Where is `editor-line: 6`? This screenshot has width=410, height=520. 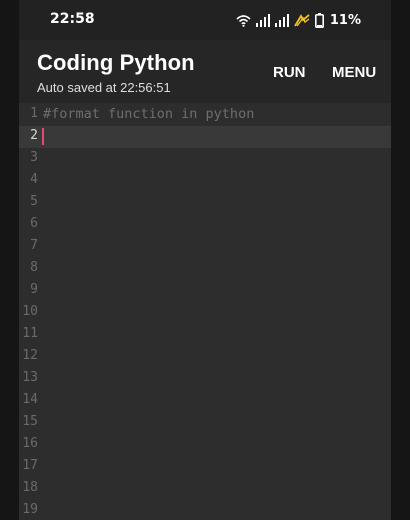
editor-line: 6 is located at coordinates (205, 225).